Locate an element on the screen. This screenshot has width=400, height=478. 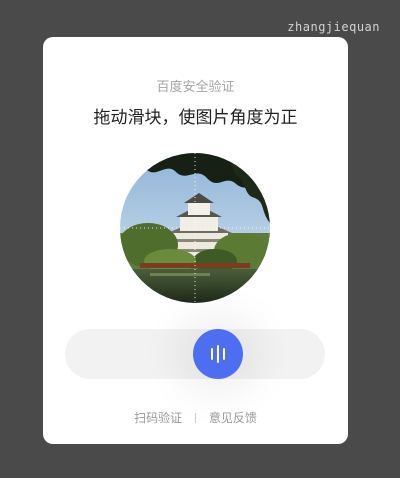
captcha-footer: 扫码验证 意见反馈 is located at coordinates (195, 417).